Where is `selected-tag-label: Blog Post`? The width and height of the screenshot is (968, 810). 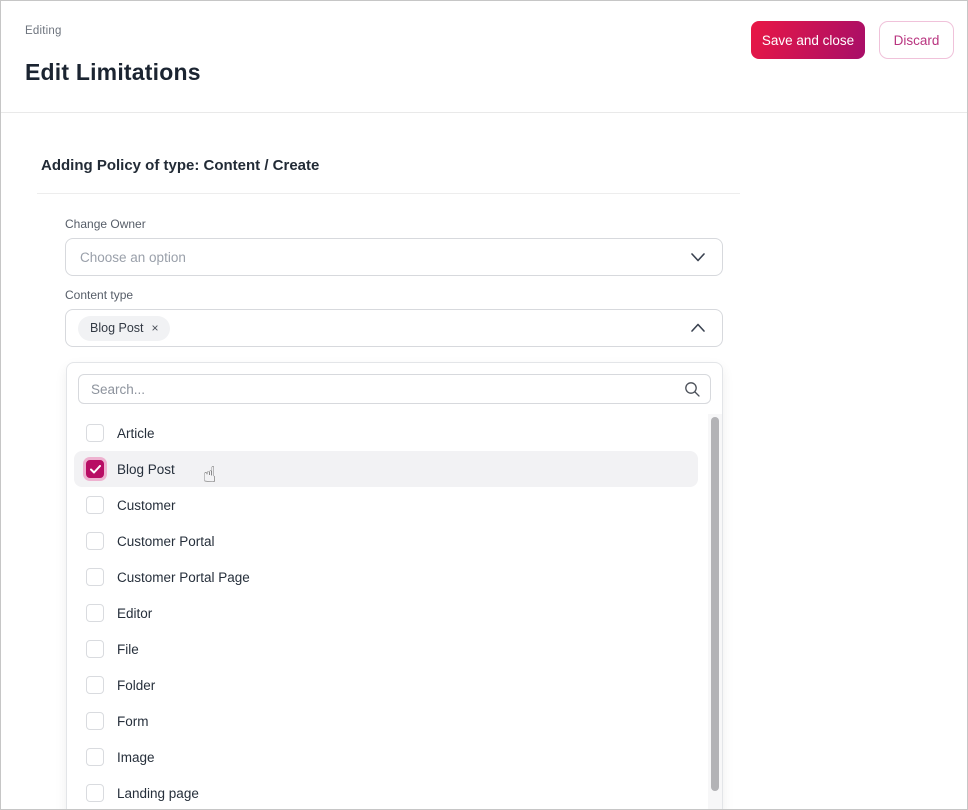
selected-tag-label: Blog Post is located at coordinates (117, 327).